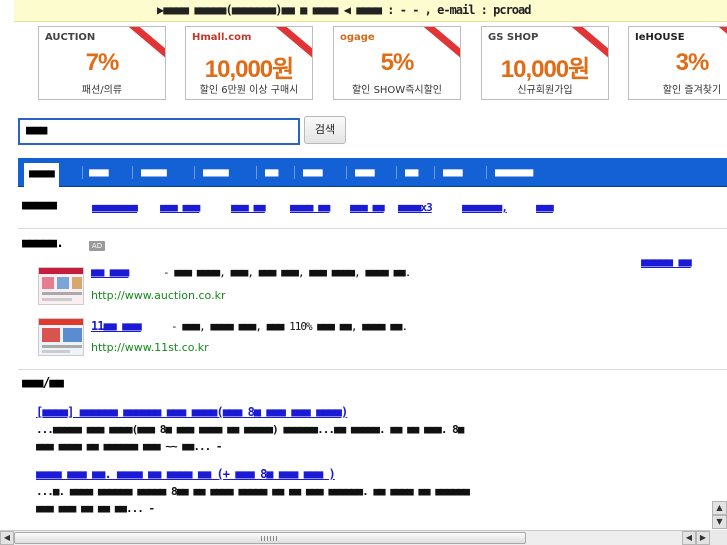 The image size is (727, 545). Describe the element at coordinates (97, 246) in the screenshot. I see `ad-badge: AD` at that location.